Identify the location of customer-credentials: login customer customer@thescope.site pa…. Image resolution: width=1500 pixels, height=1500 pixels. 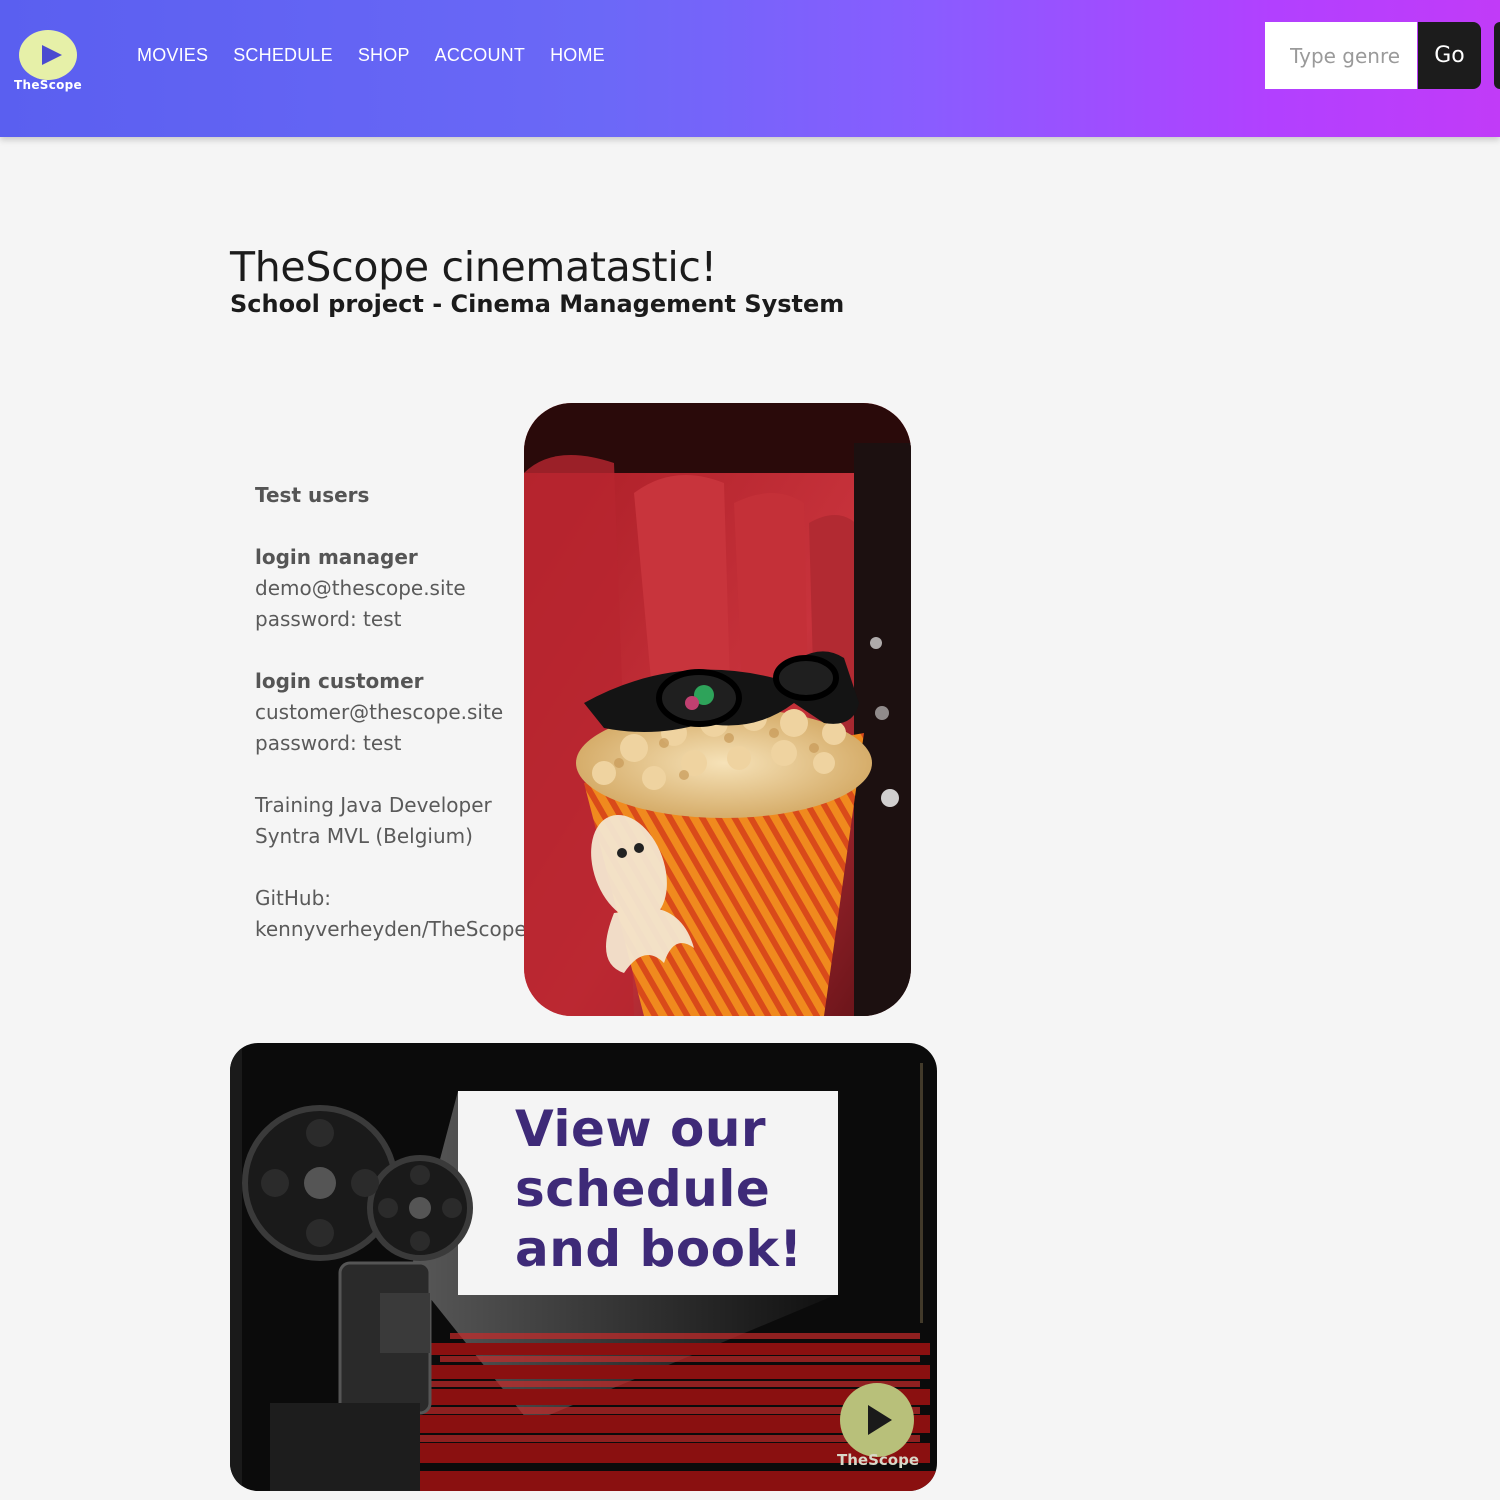
(385, 712).